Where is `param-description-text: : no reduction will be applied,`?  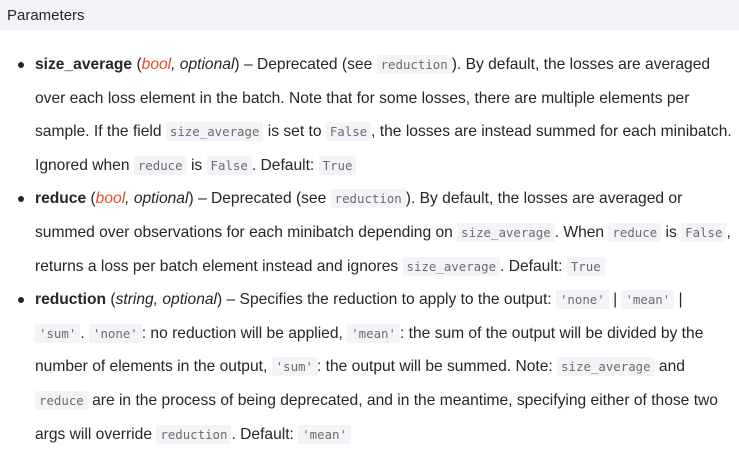
param-description-text: : no reduction will be applied, is located at coordinates (244, 333).